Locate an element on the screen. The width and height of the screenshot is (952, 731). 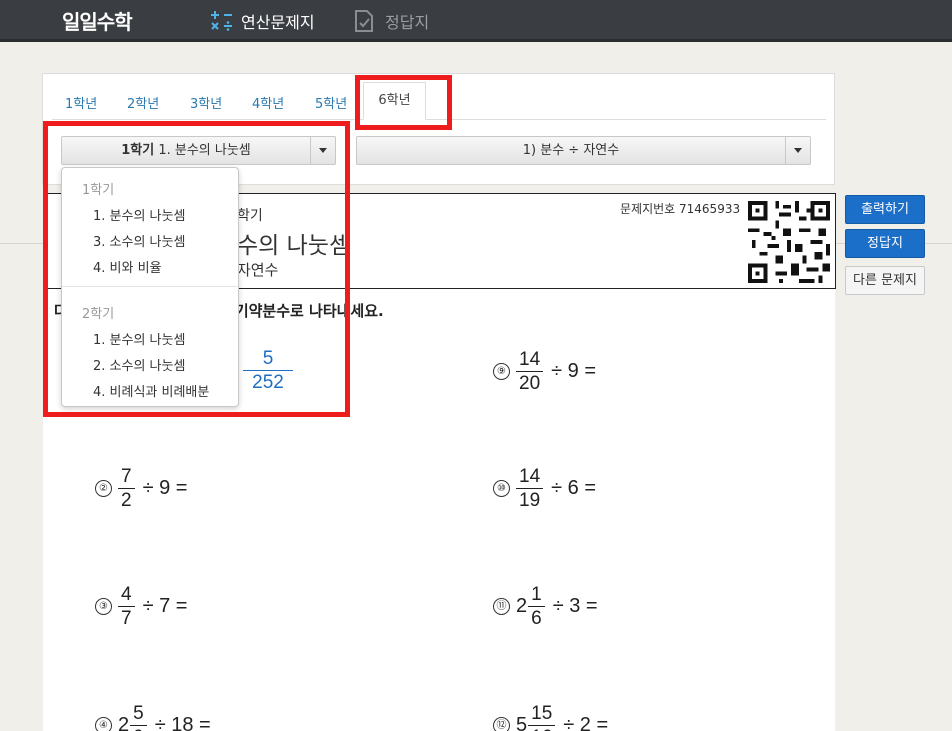
problem-fraction: 1 6 is located at coordinates (536, 606).